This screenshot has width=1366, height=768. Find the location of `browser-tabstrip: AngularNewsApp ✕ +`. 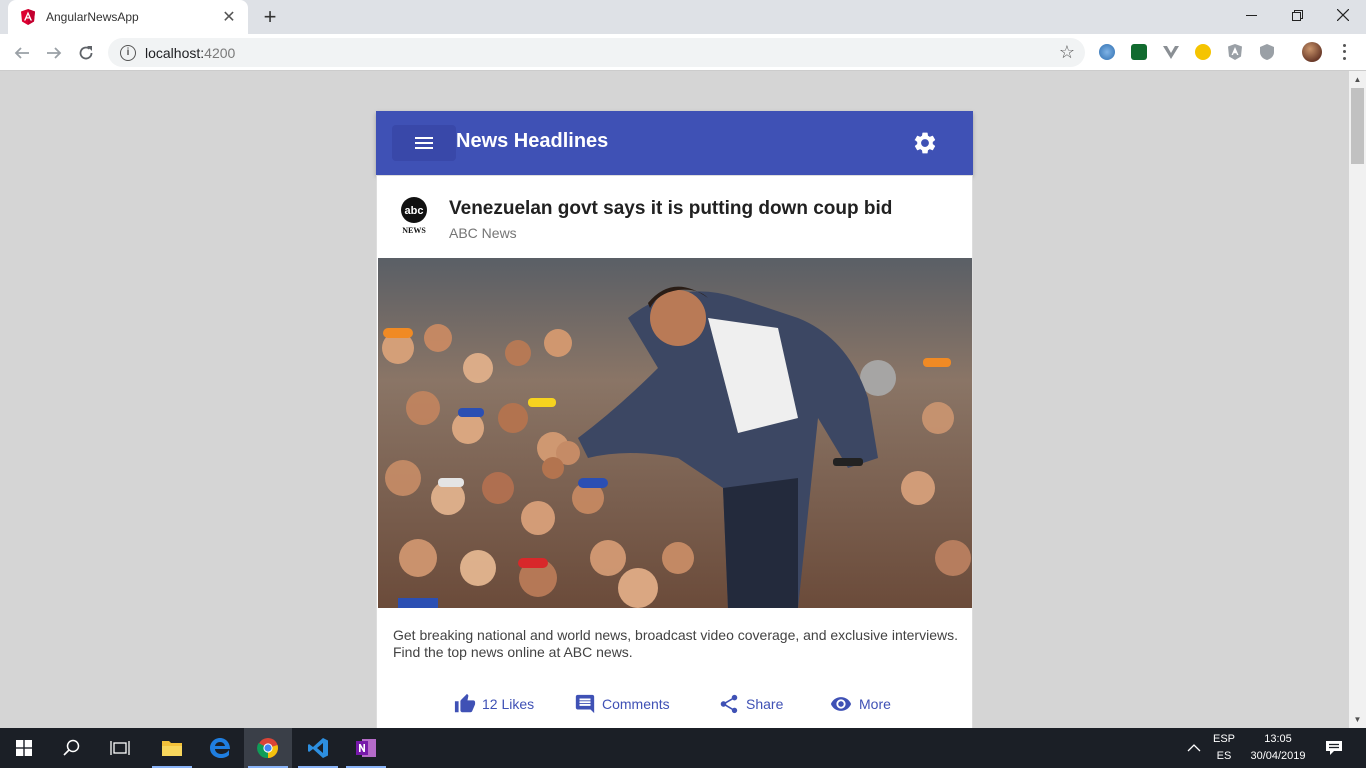

browser-tabstrip: AngularNewsApp ✕ + is located at coordinates (683, 17).